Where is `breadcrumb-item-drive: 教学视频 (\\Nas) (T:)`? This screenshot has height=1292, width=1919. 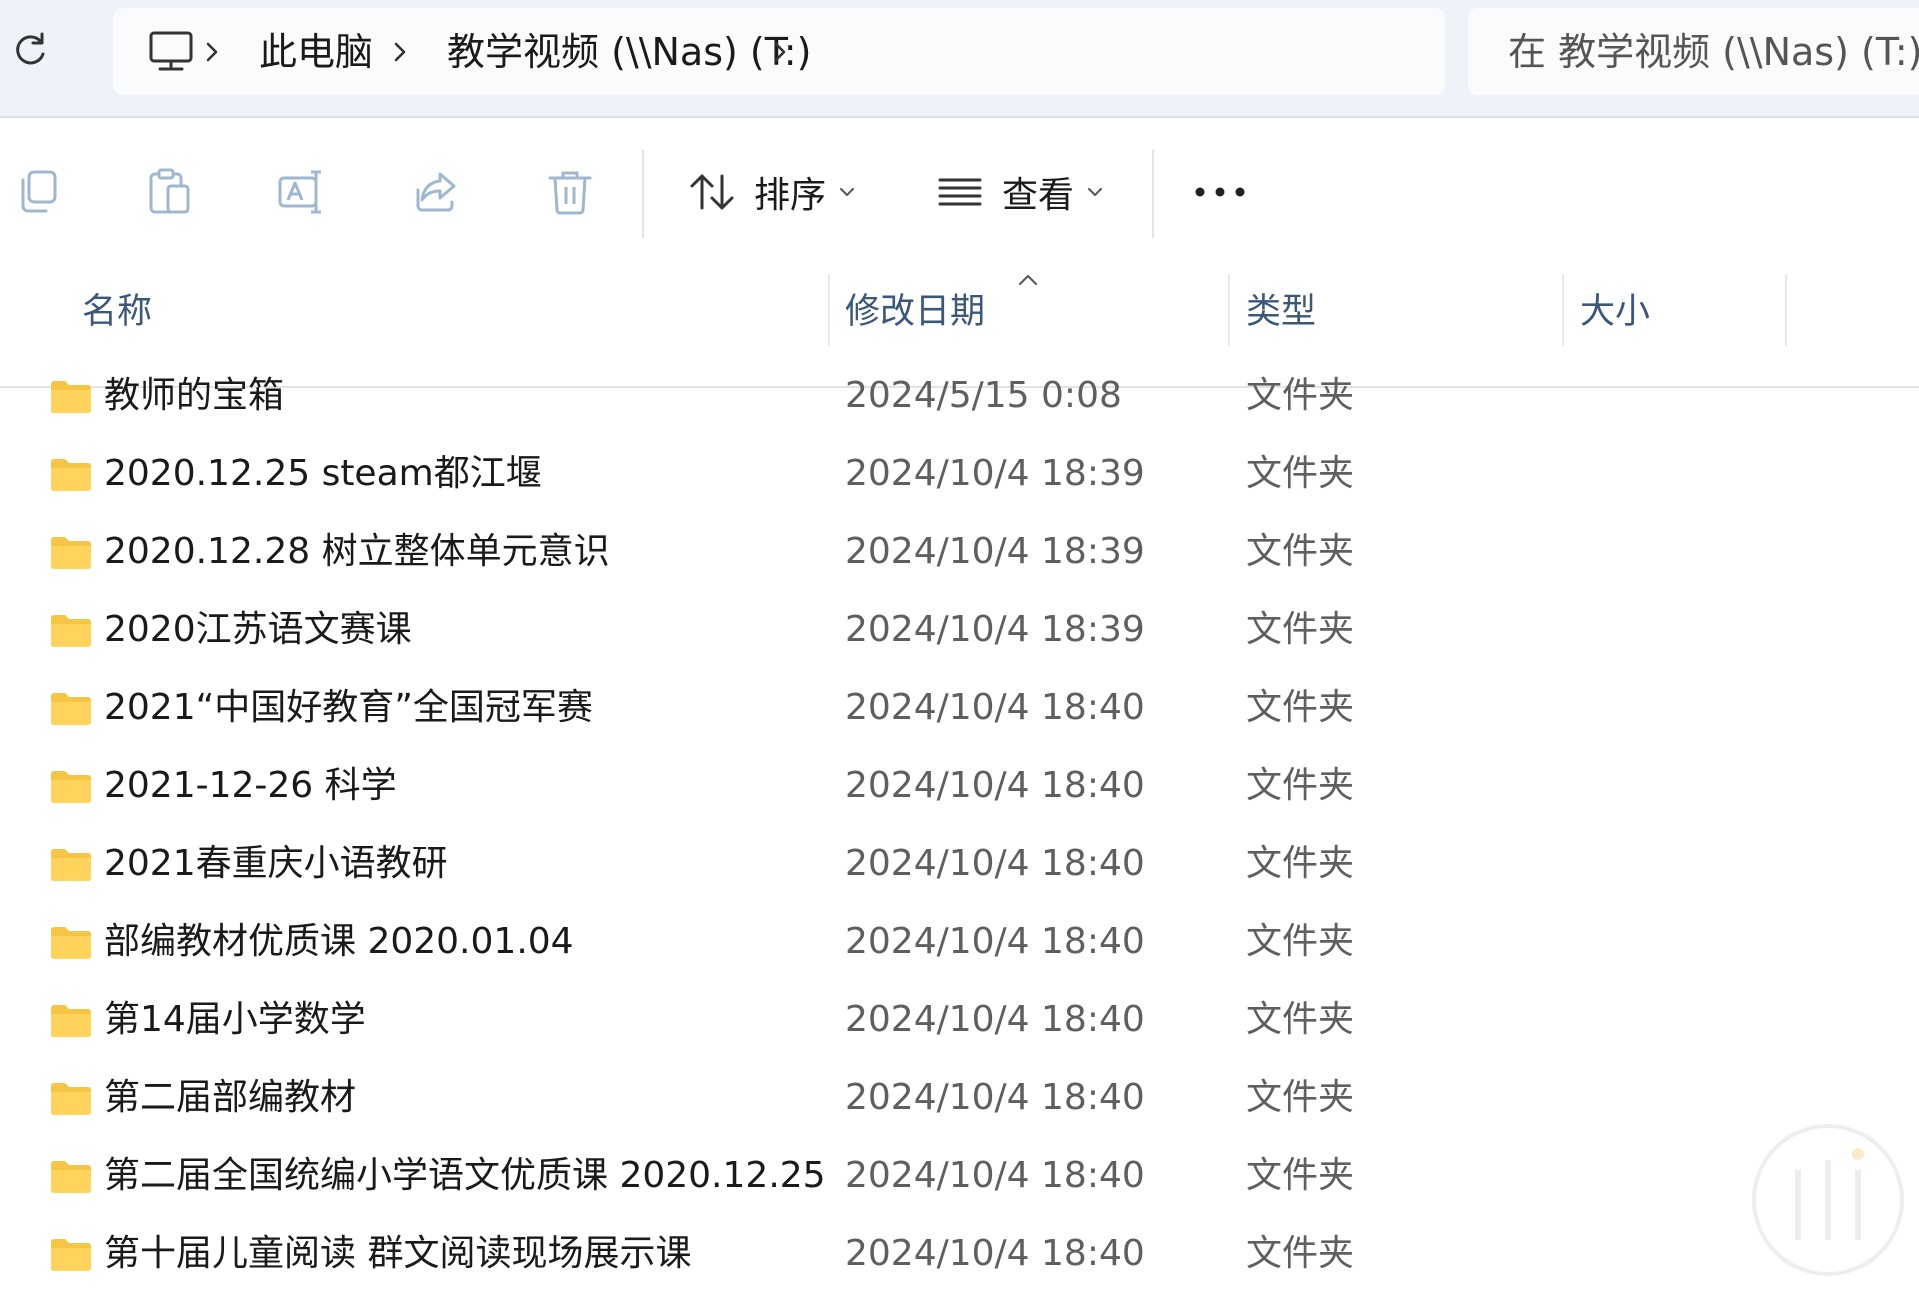 breadcrumb-item-drive: 教学视频 (\\Nas) (T:) is located at coordinates (629, 52).